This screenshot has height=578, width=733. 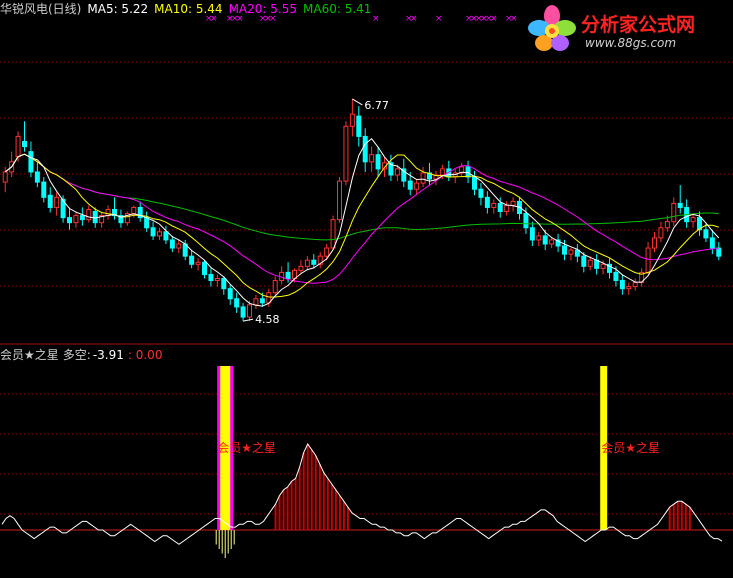 What do you see at coordinates (267, 319) in the screenshot?
I see `low-price-label: 4.58` at bounding box center [267, 319].